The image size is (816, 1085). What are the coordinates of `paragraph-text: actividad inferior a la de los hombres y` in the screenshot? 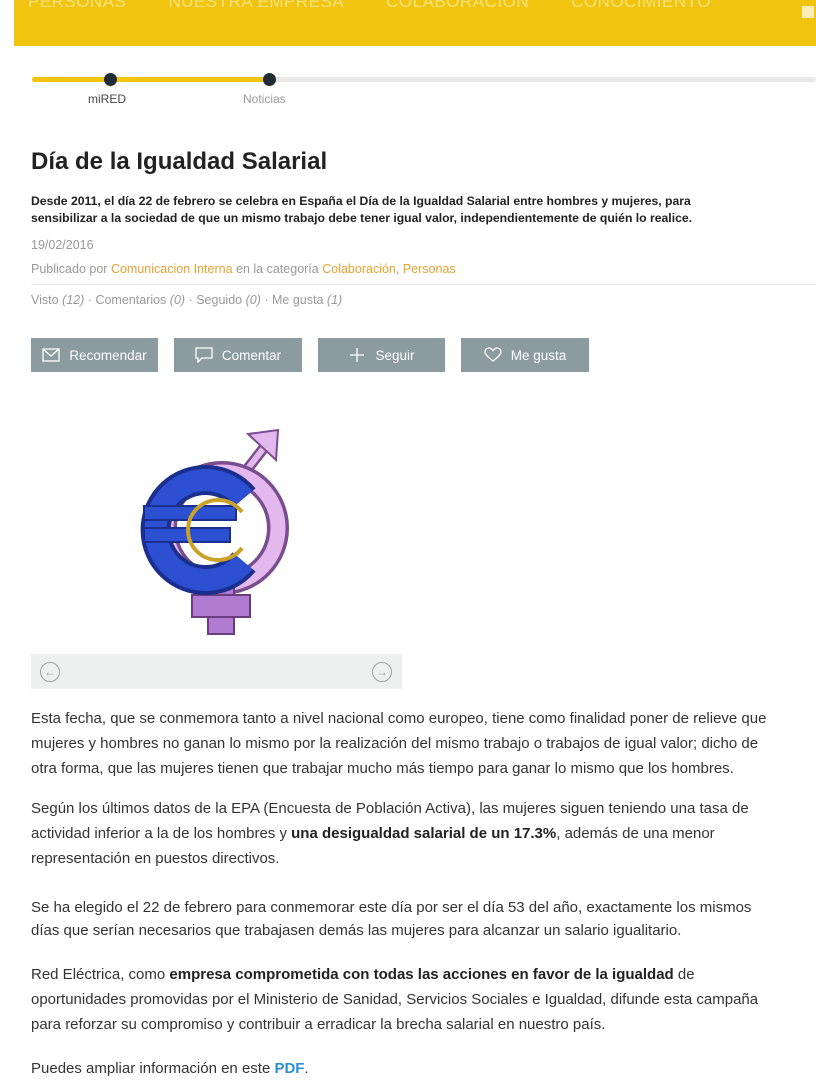 It's located at (161, 833).